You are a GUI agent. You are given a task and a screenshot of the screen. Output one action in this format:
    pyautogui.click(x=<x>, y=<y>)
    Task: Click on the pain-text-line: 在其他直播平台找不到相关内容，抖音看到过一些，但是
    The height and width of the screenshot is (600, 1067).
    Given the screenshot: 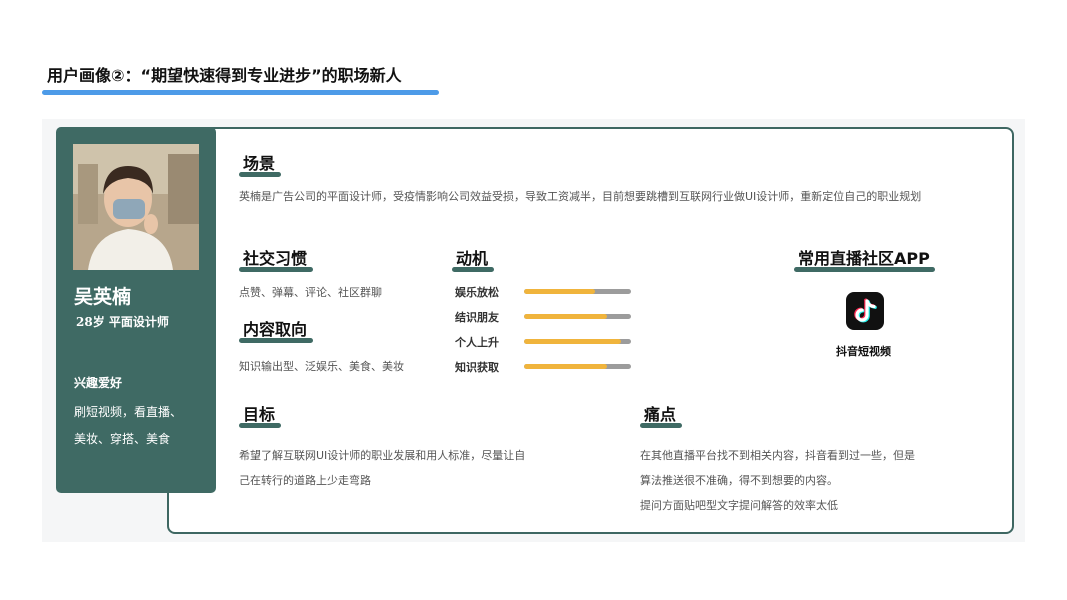 What is the action you would take?
    pyautogui.click(x=777, y=455)
    